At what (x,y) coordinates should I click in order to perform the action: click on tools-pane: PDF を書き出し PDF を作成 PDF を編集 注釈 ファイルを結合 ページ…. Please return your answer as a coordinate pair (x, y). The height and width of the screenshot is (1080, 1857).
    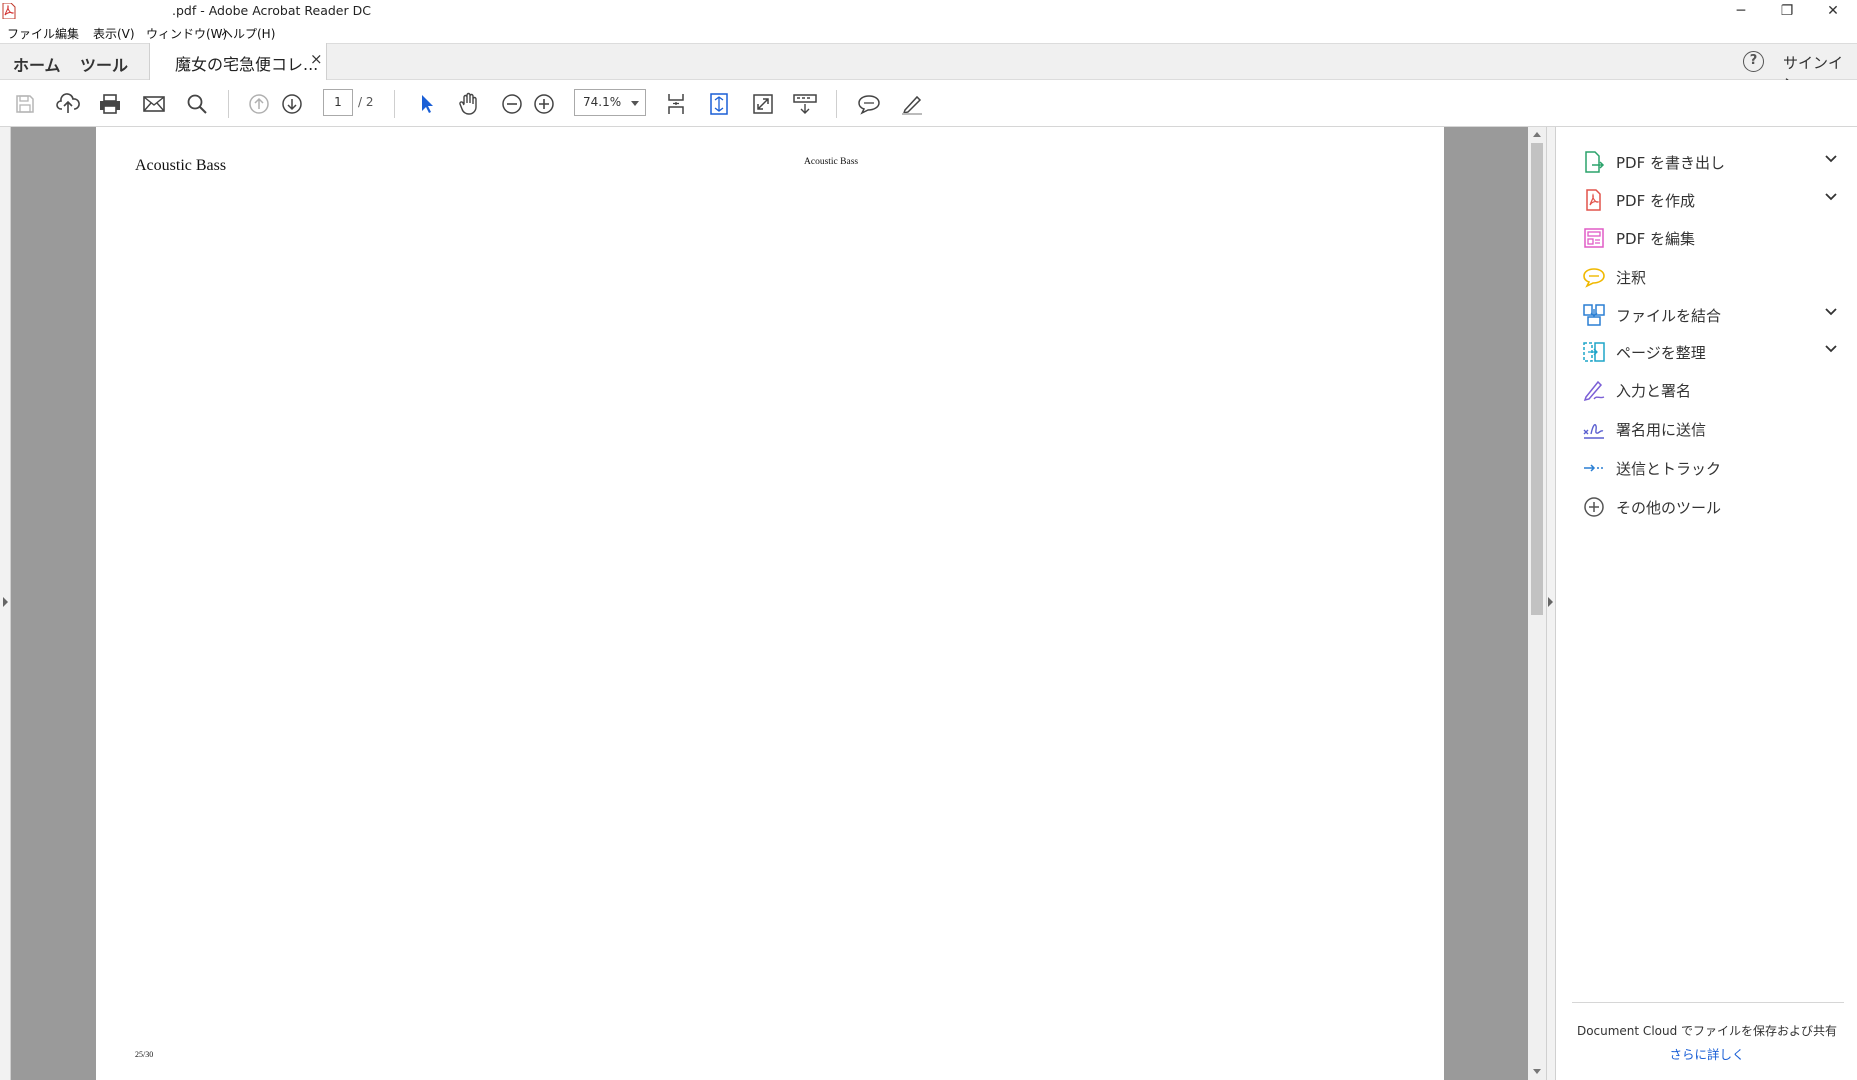
    Looking at the image, I should click on (1706, 603).